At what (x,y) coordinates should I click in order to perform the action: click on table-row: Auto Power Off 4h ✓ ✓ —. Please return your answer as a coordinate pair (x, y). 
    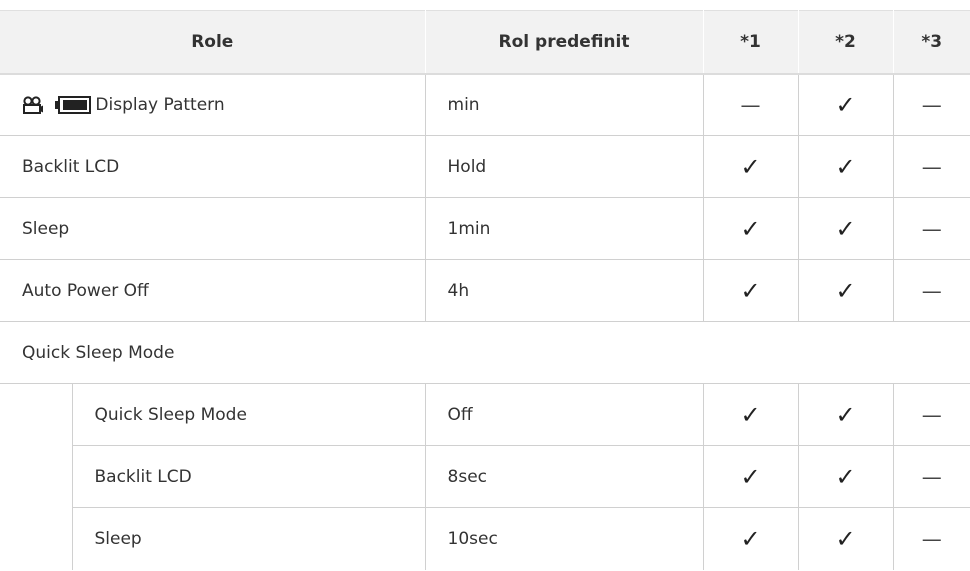
    Looking at the image, I should click on (485, 290).